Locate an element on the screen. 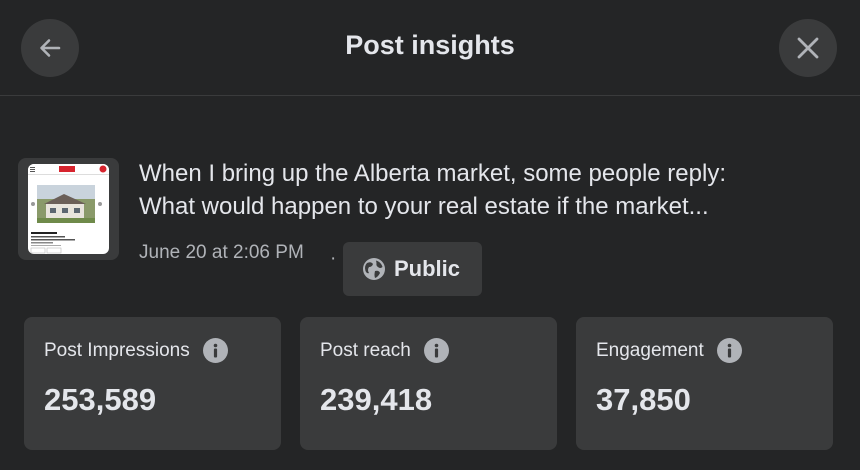 This screenshot has width=860, height=470. metric-card-reach: Post reach 239,418 is located at coordinates (428, 383).